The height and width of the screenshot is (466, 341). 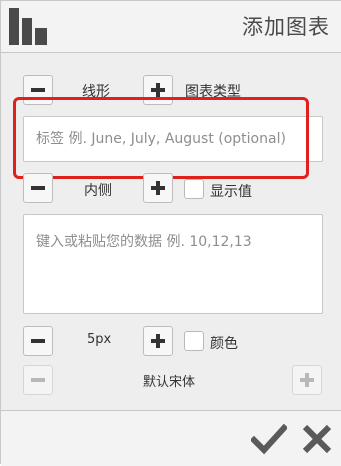 I want to click on show-values-label: 显示值, so click(x=231, y=192).